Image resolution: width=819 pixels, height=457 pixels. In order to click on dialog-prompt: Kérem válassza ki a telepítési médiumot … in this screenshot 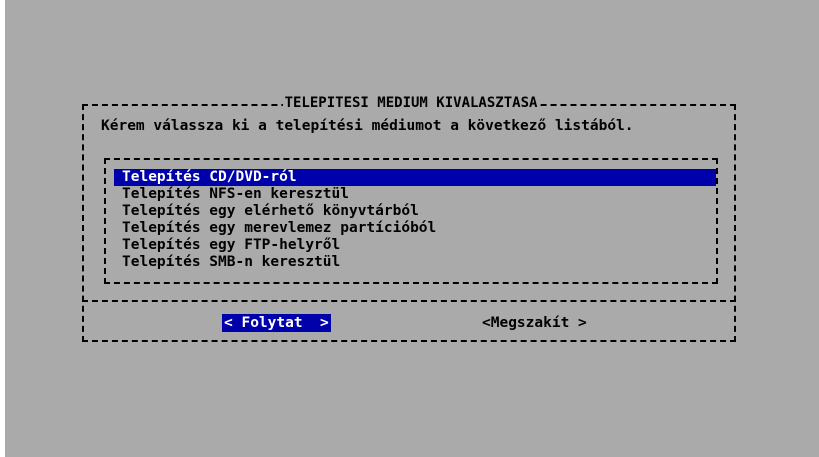, I will do `click(367, 126)`.